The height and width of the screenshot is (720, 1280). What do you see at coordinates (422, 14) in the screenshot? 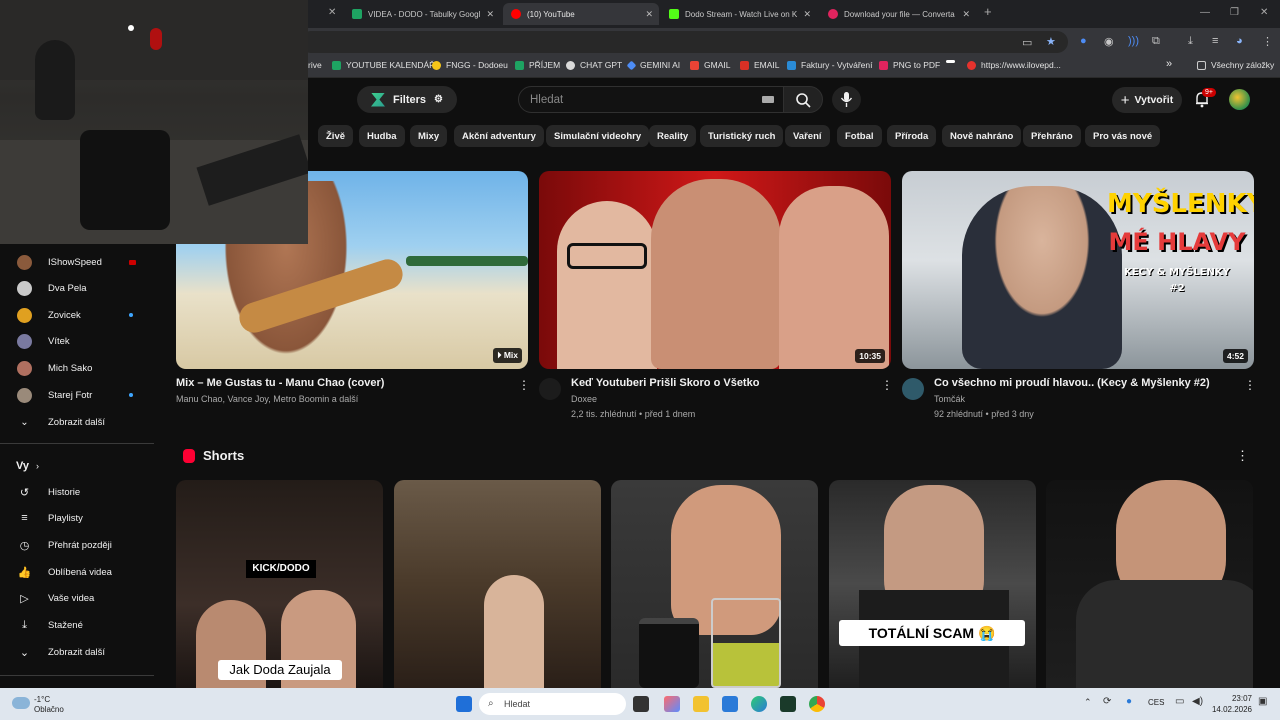
I see `tab-videa-dodo: VIDEA - DODO - Tabulky Googl ✕` at bounding box center [422, 14].